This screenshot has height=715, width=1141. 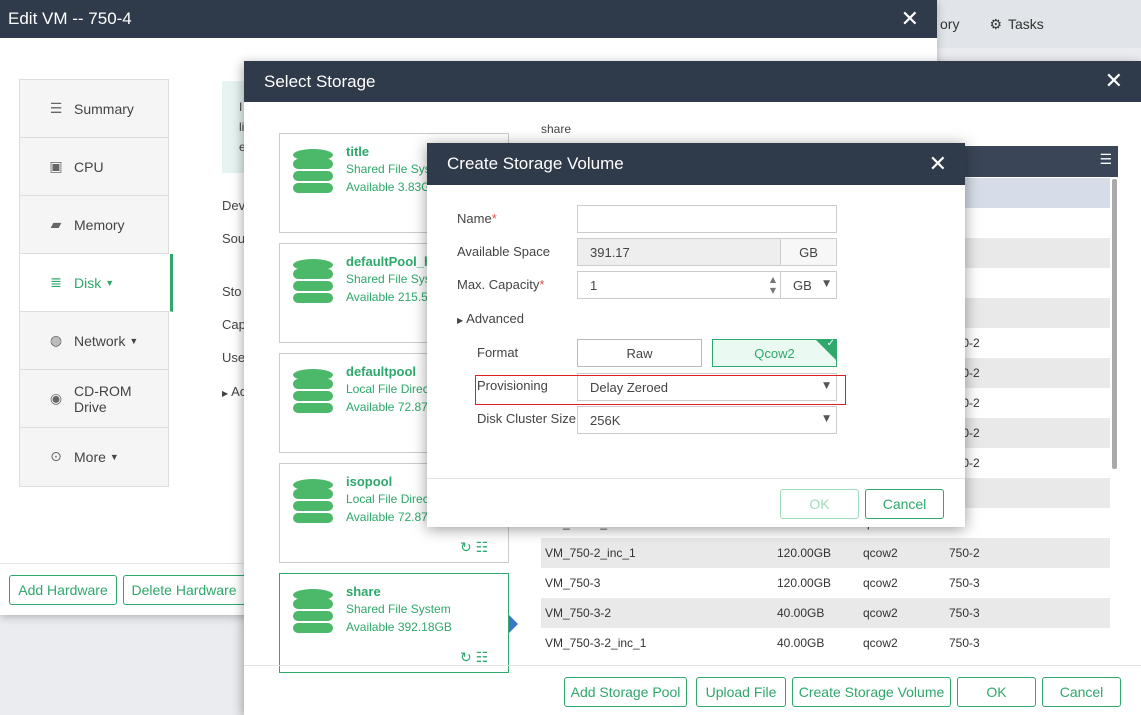 I want to click on max-capacity-label: Max. Capacity*, so click(x=501, y=284).